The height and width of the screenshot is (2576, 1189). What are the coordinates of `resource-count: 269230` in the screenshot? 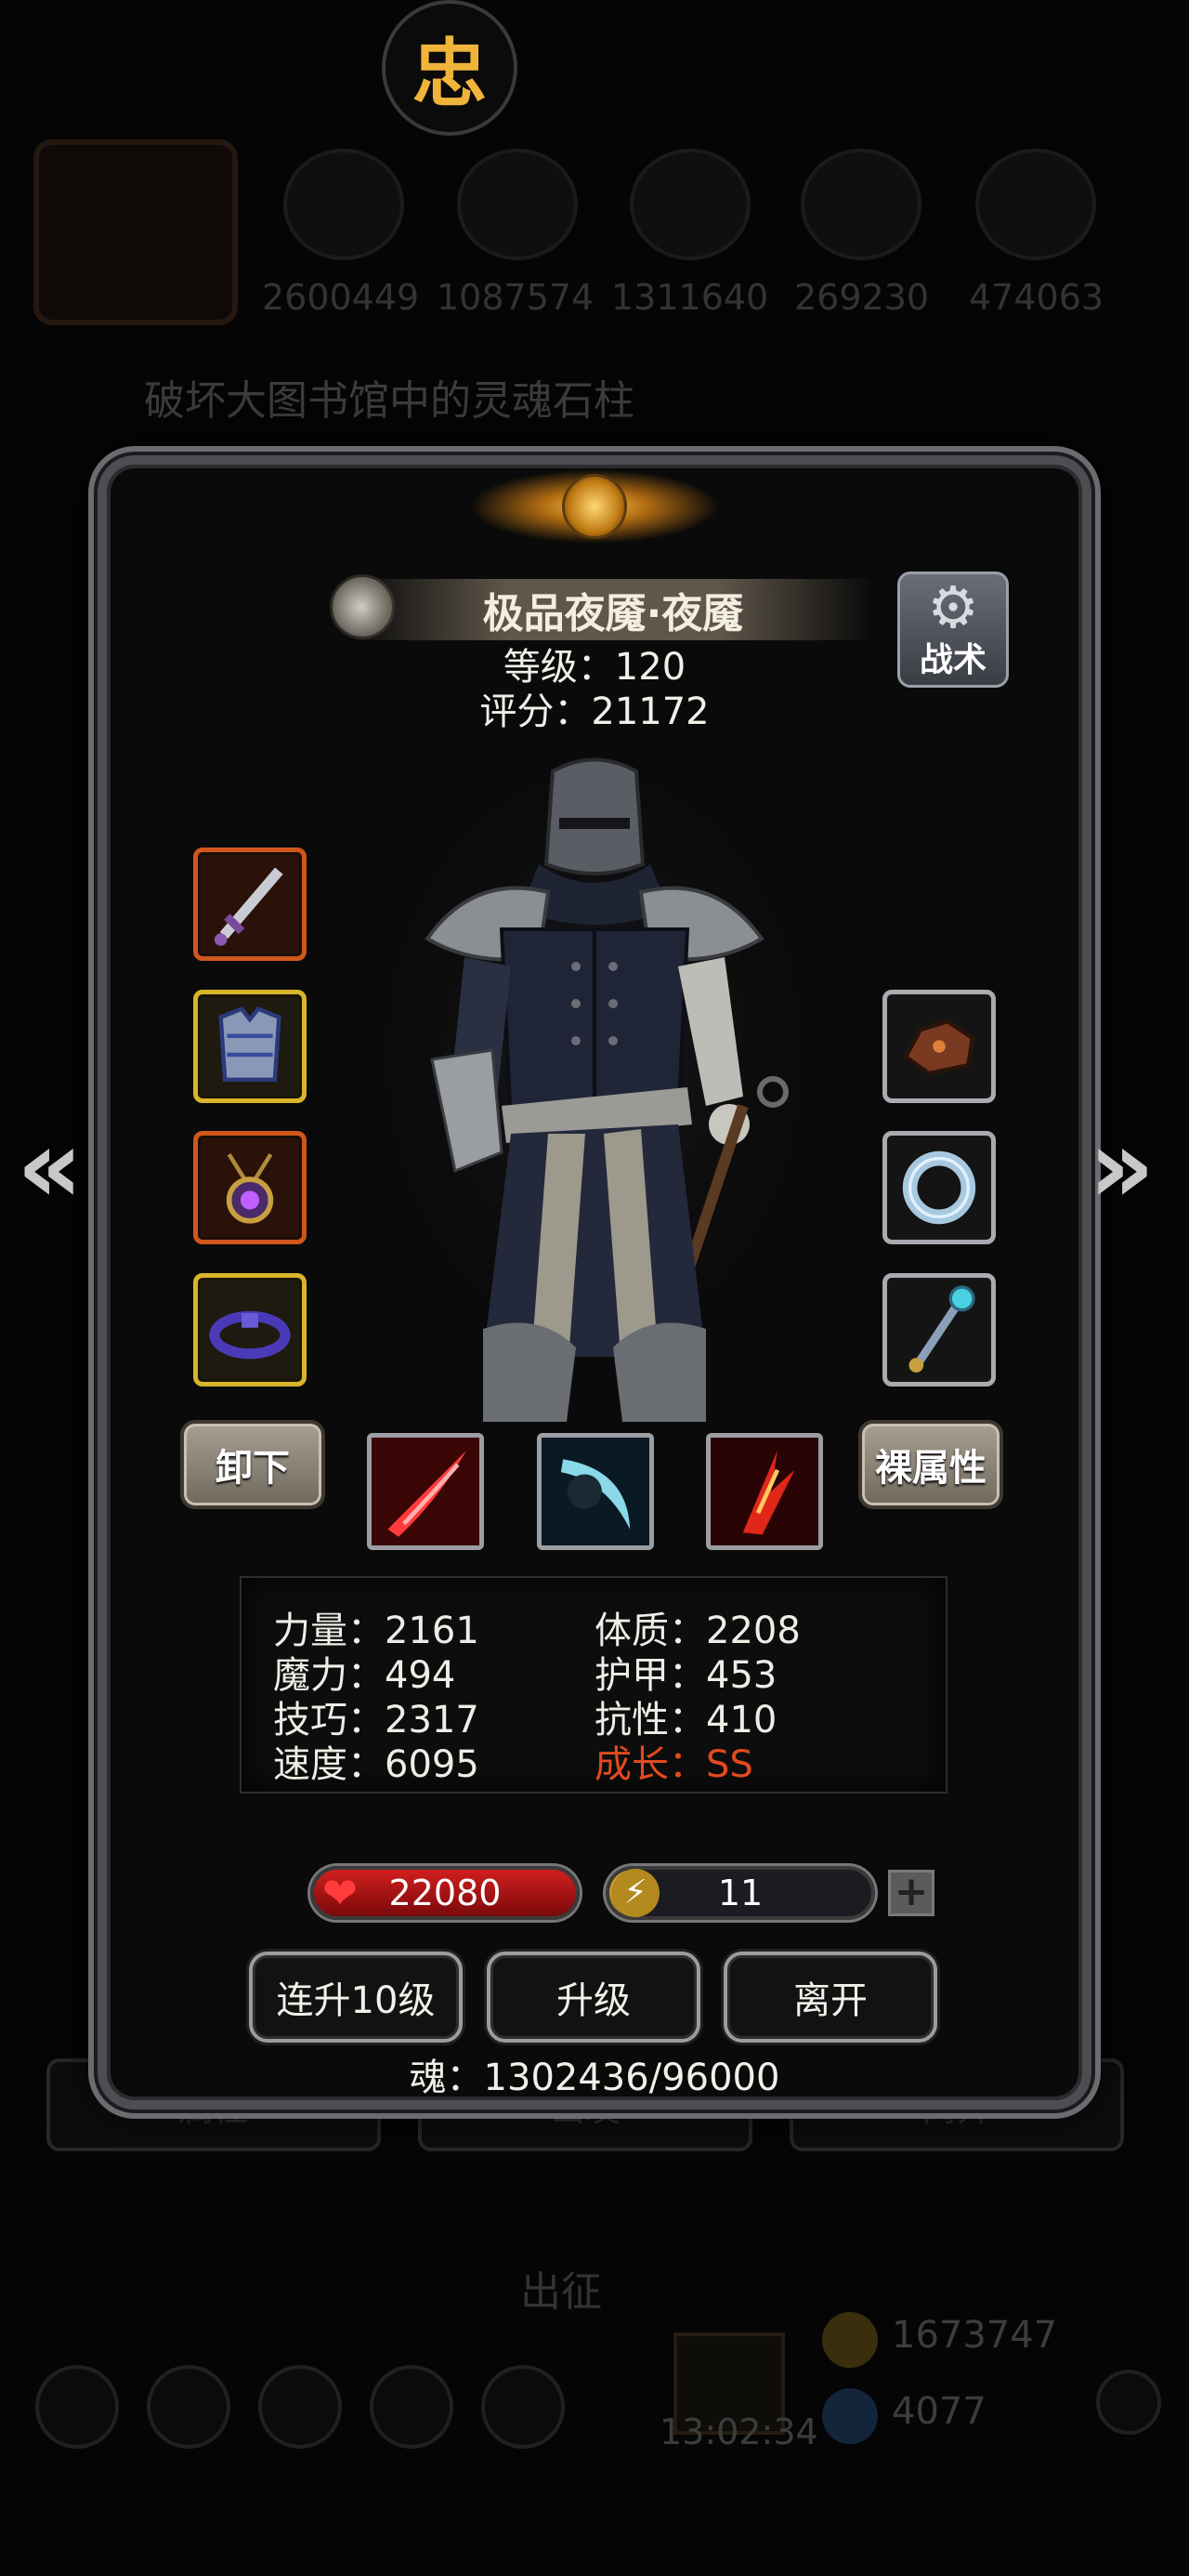 It's located at (862, 297).